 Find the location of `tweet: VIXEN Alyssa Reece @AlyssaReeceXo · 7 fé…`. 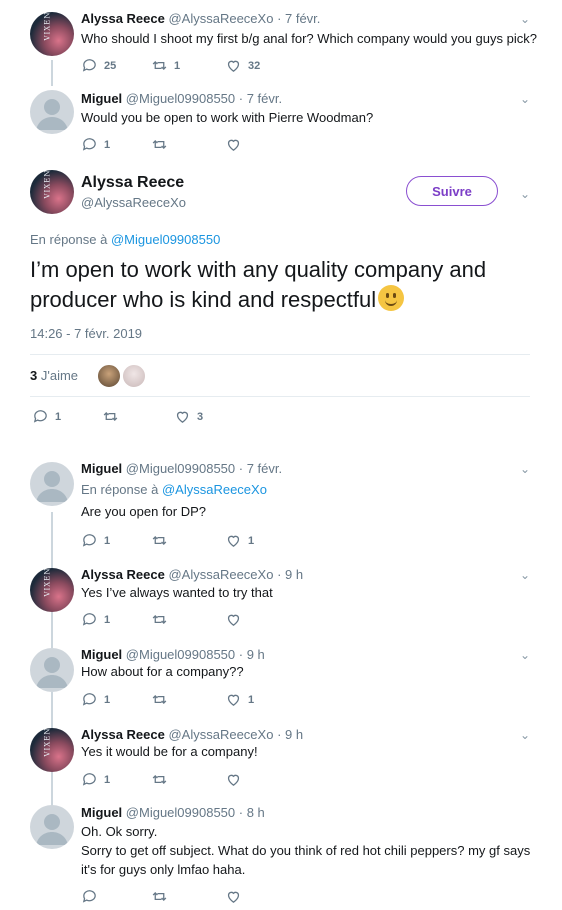

tweet: VIXEN Alyssa Reece @AlyssaReeceXo · 7 fé… is located at coordinates (281, 43).